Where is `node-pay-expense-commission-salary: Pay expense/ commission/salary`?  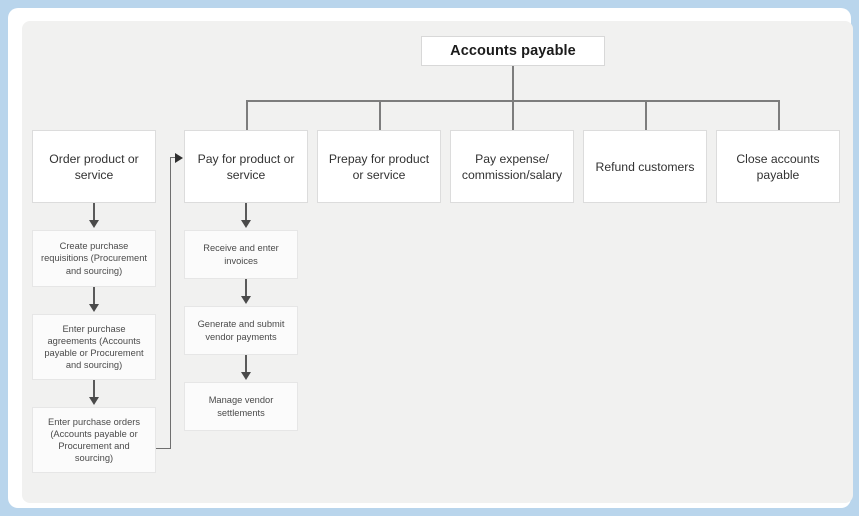 node-pay-expense-commission-salary: Pay expense/ commission/salary is located at coordinates (512, 166).